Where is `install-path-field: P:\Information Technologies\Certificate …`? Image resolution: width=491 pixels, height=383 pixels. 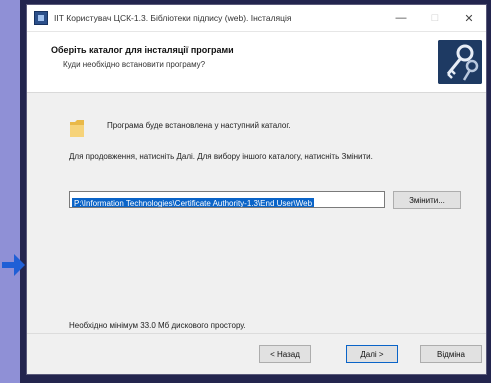
install-path-field: P:\Information Technologies\Certificate … is located at coordinates (227, 199).